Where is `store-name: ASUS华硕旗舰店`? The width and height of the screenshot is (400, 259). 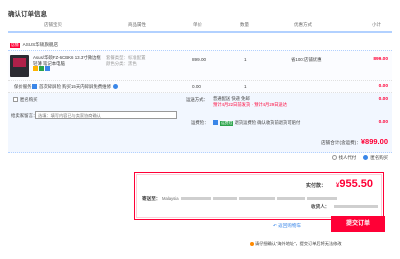
store-name: ASUS华硕旗舰店 is located at coordinates (40, 44).